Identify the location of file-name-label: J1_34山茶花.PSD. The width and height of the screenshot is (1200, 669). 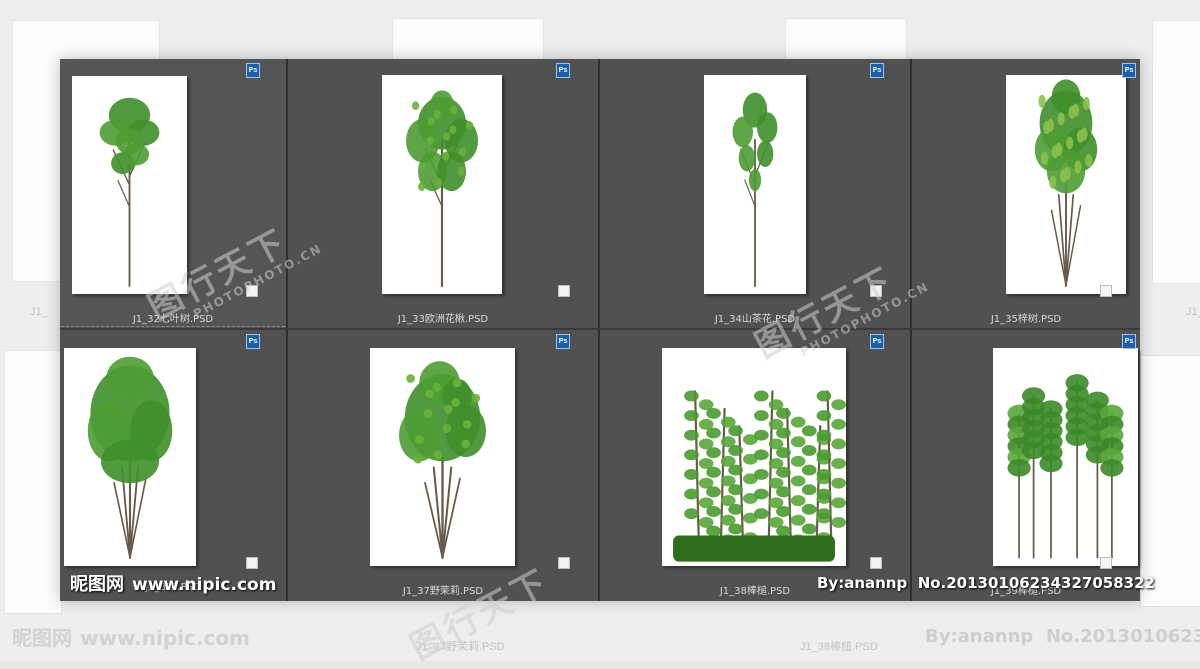
(755, 319).